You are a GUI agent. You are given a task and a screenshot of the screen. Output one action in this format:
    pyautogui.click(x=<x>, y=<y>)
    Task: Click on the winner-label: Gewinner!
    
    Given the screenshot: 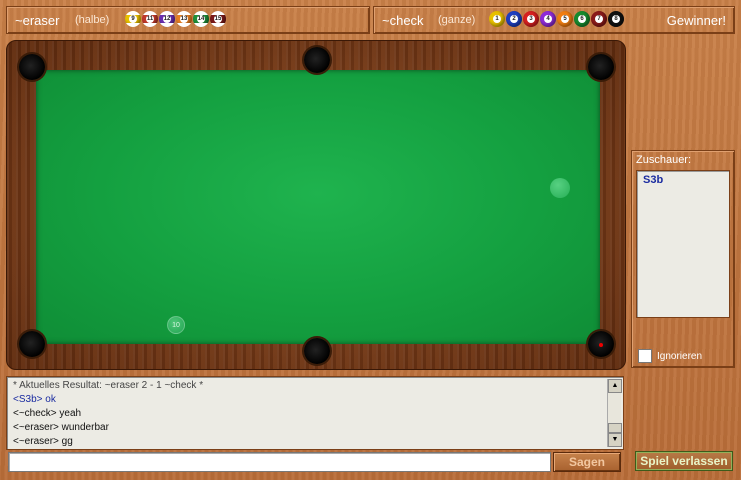 What is the action you would take?
    pyautogui.click(x=696, y=20)
    